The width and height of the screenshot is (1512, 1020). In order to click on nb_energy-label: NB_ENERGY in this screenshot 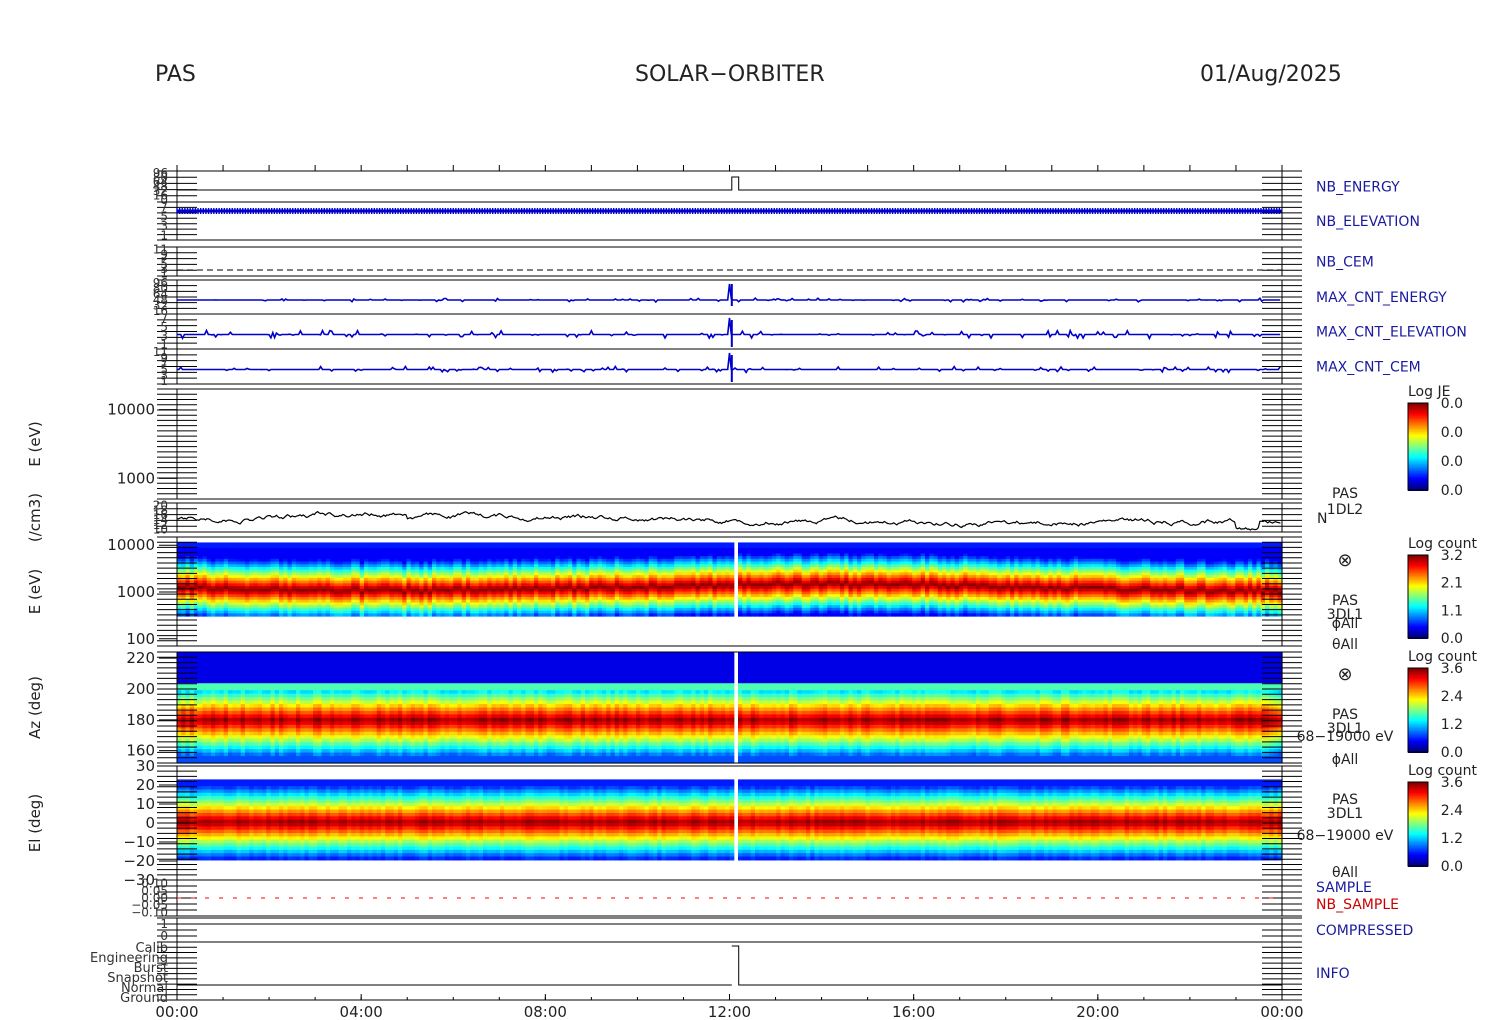, I will do `click(1358, 188)`.